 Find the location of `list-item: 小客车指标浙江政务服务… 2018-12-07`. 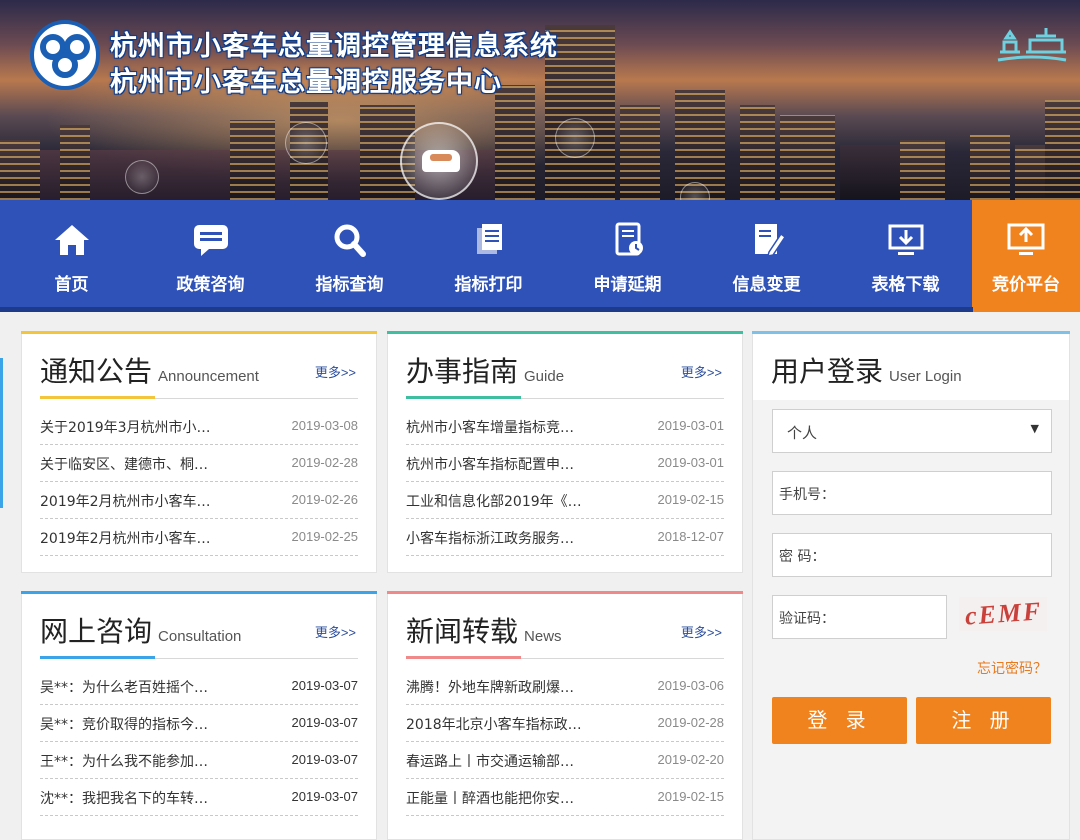

list-item: 小客车指标浙江政务服务… 2018-12-07 is located at coordinates (565, 537).